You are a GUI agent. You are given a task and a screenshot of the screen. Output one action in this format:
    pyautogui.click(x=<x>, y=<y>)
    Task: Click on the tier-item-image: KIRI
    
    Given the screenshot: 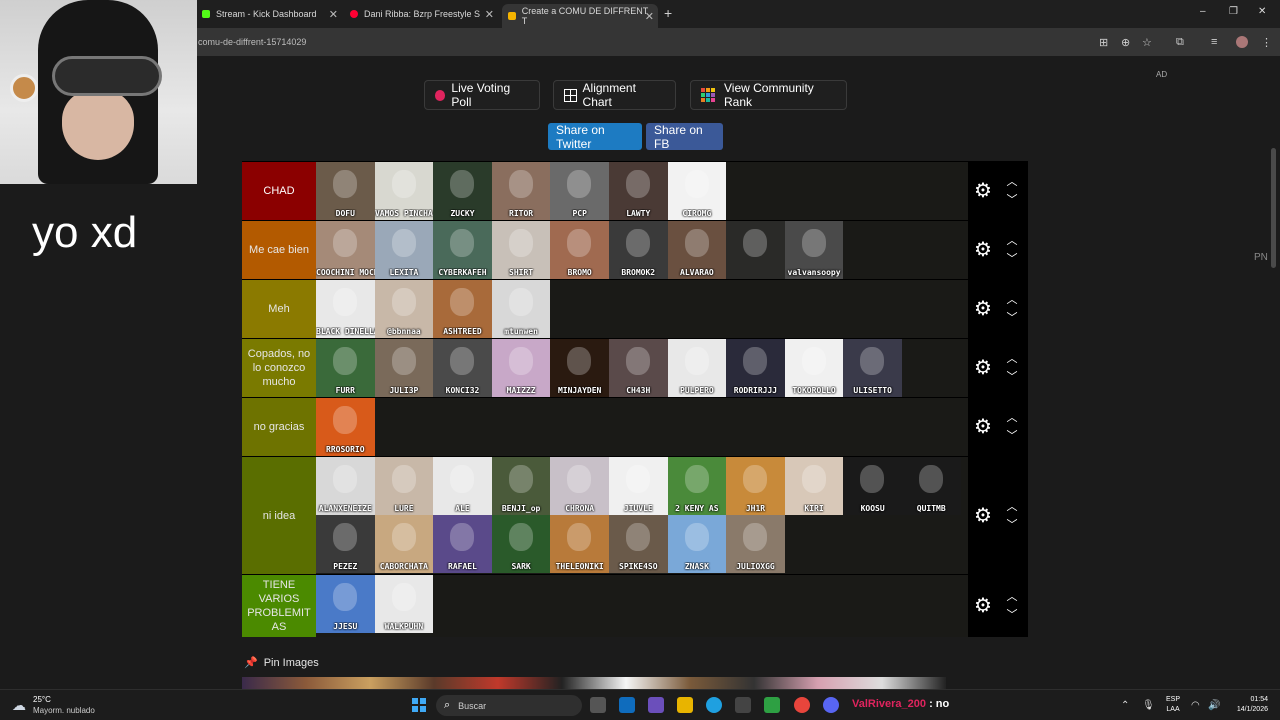 What is the action you would take?
    pyautogui.click(x=814, y=486)
    